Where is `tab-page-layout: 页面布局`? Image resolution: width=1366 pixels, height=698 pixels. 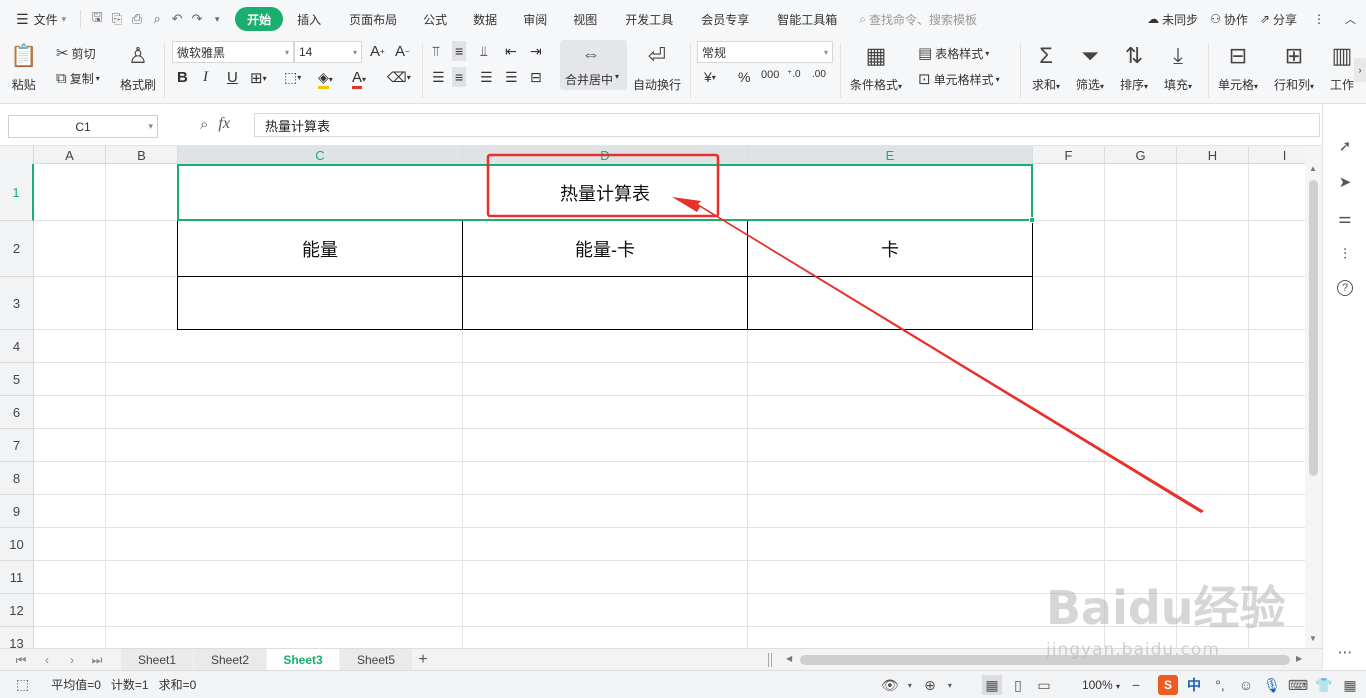 tab-page-layout: 页面布局 is located at coordinates (373, 19).